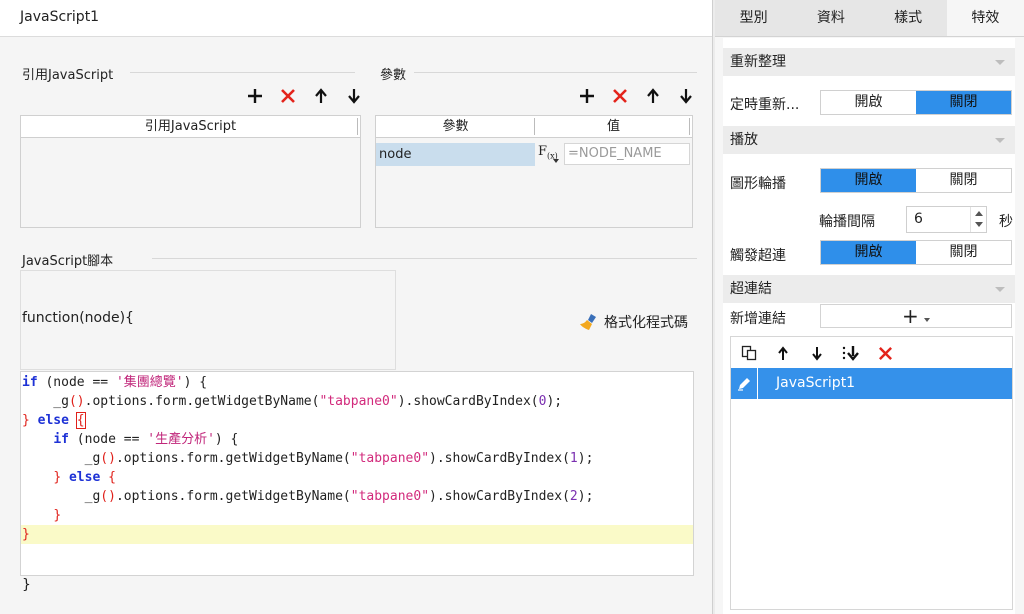 The image size is (1024, 614). I want to click on hyperlink-group-header: 超連結, so click(869, 289).